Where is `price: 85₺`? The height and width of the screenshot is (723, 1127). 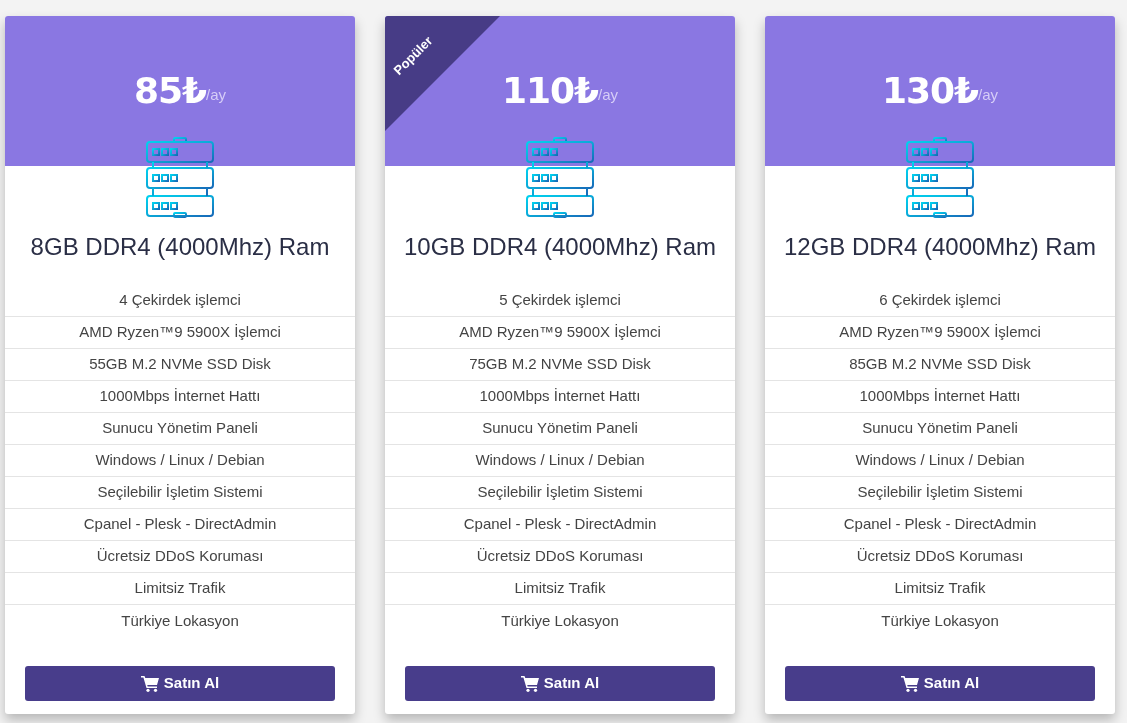
price: 85₺ is located at coordinates (170, 91).